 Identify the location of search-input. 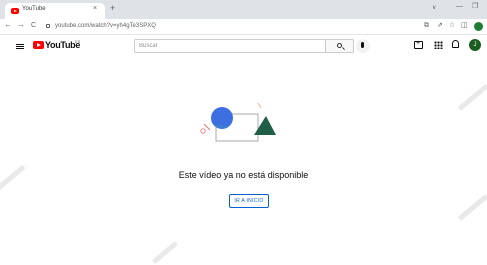
(229, 46).